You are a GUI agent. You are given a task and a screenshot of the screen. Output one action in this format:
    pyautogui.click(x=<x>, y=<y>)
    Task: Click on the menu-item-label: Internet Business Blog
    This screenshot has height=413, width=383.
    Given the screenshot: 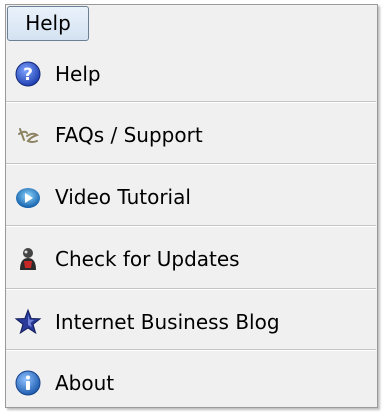 What is the action you would take?
    pyautogui.click(x=167, y=322)
    